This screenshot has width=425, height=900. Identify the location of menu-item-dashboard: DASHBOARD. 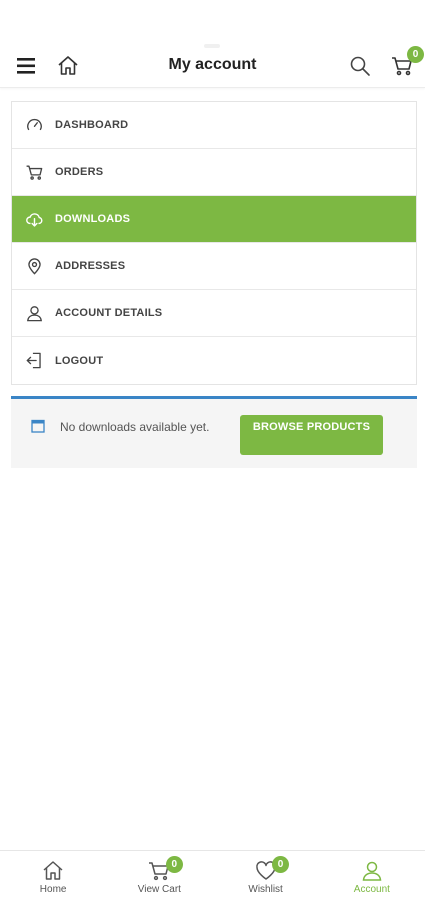
(214, 125).